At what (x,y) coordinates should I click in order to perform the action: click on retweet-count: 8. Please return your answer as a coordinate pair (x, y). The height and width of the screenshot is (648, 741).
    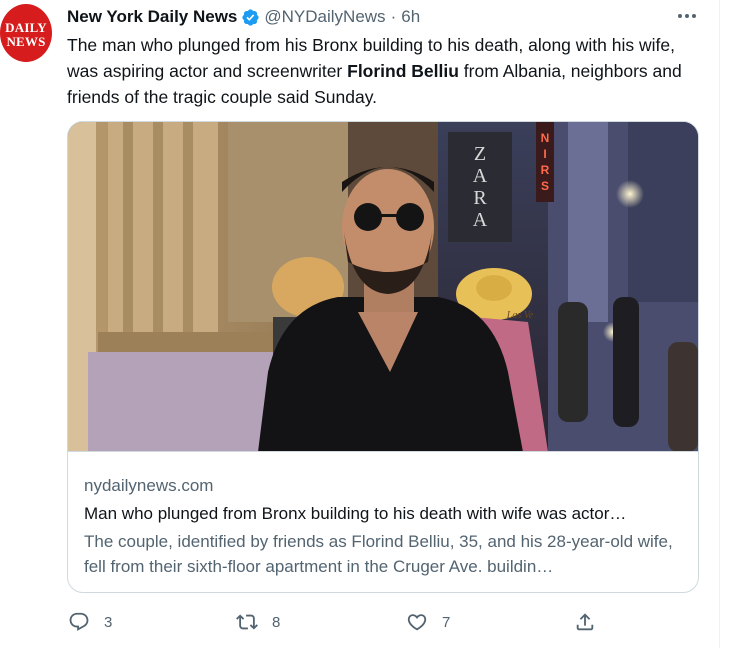
    Looking at the image, I should click on (276, 622).